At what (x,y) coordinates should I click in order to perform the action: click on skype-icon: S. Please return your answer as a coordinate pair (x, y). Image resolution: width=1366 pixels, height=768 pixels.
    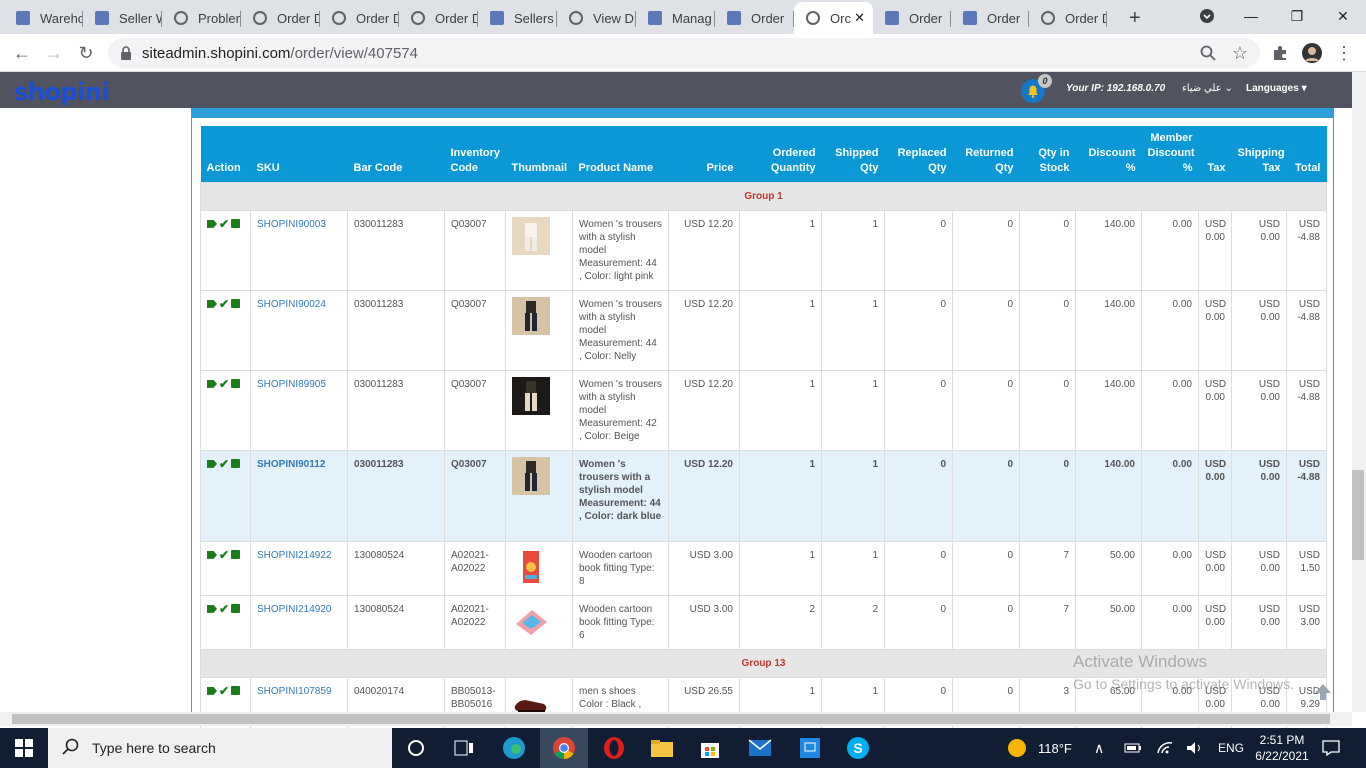
    Looking at the image, I should click on (858, 748).